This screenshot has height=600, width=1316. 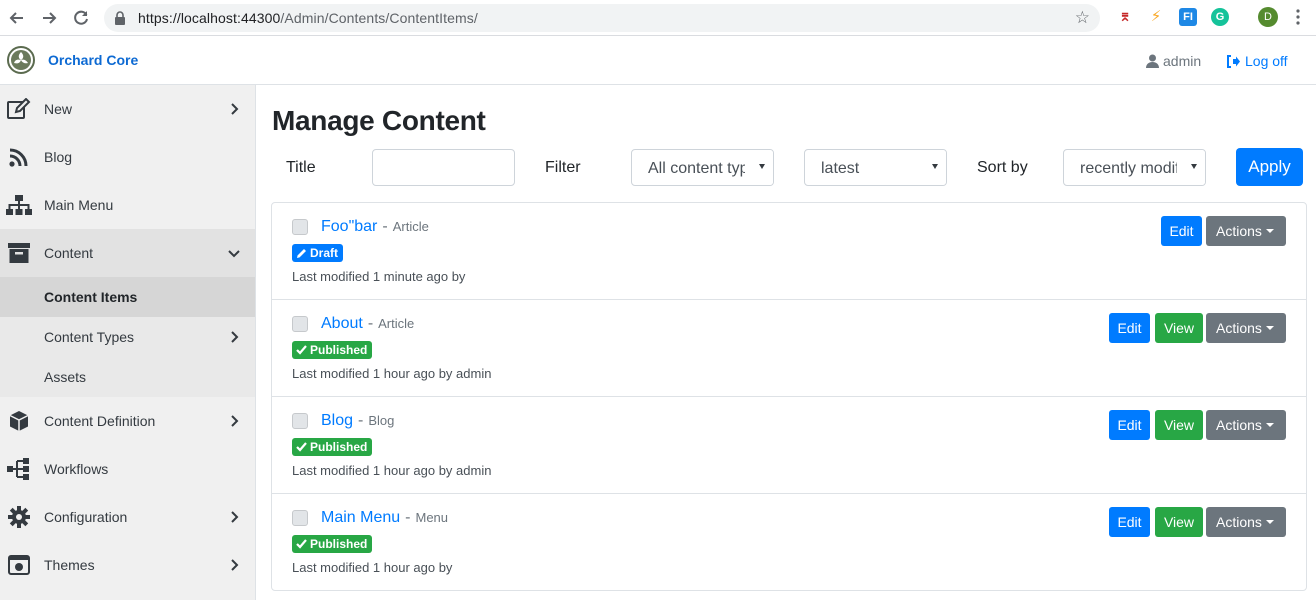 I want to click on item-type: Blog, so click(x=381, y=420).